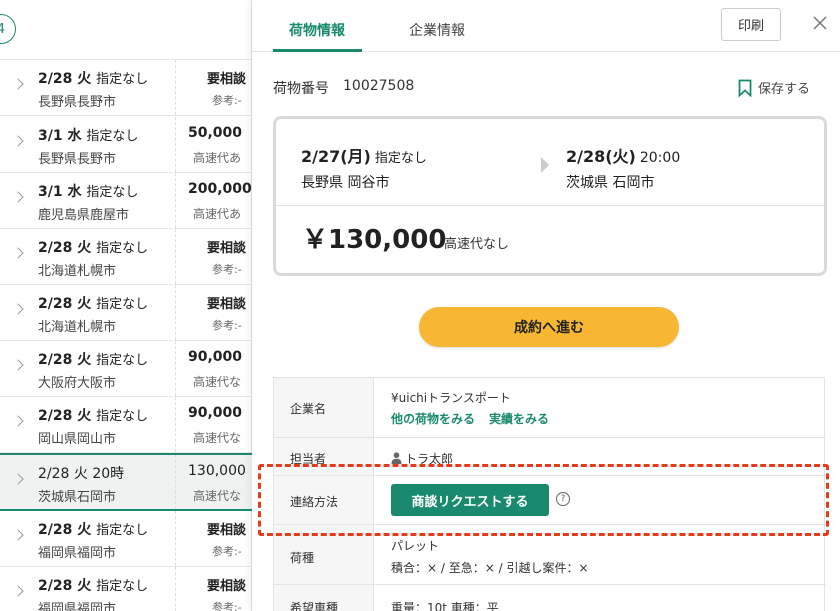 This screenshot has height=611, width=840. What do you see at coordinates (519, 418) in the screenshot?
I see `track-record-link: 実績をみる` at bounding box center [519, 418].